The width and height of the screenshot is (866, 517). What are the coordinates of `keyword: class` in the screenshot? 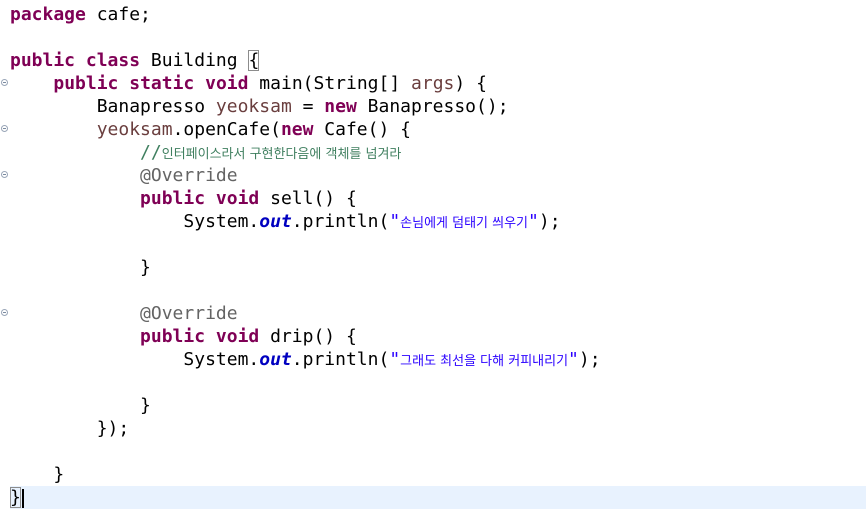 It's located at (113, 60).